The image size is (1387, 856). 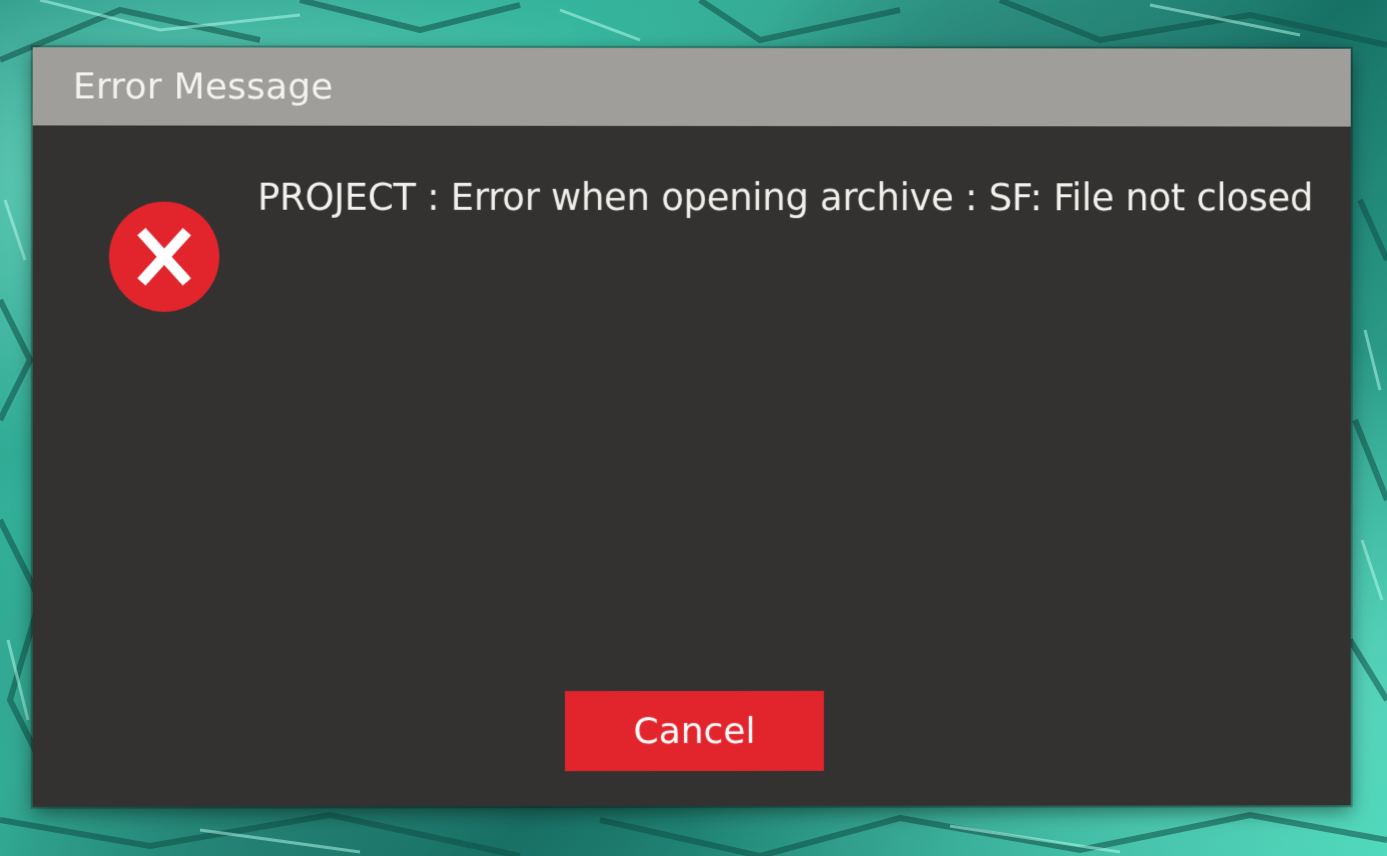 I want to click on dialog-title-bar: Error Message, so click(x=691, y=87).